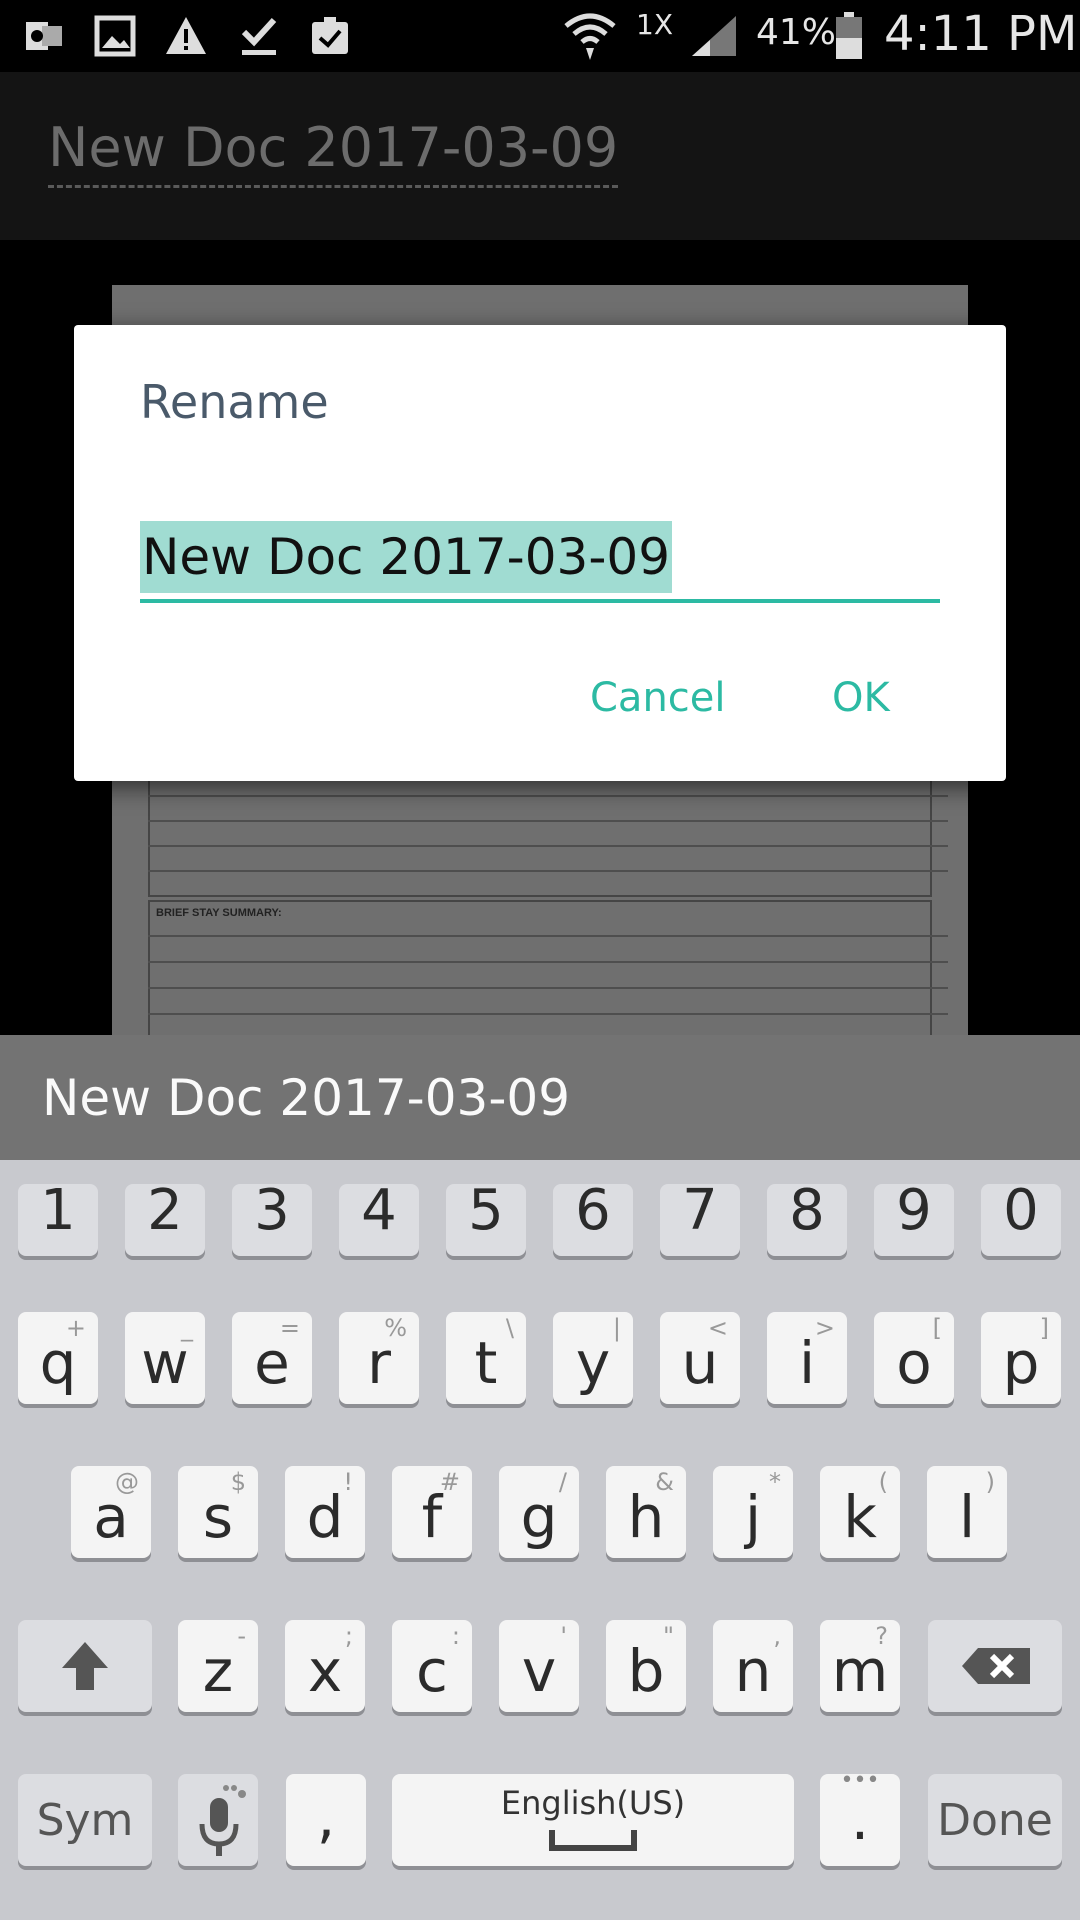  I want to click on key-6: 6, so click(593, 1217).